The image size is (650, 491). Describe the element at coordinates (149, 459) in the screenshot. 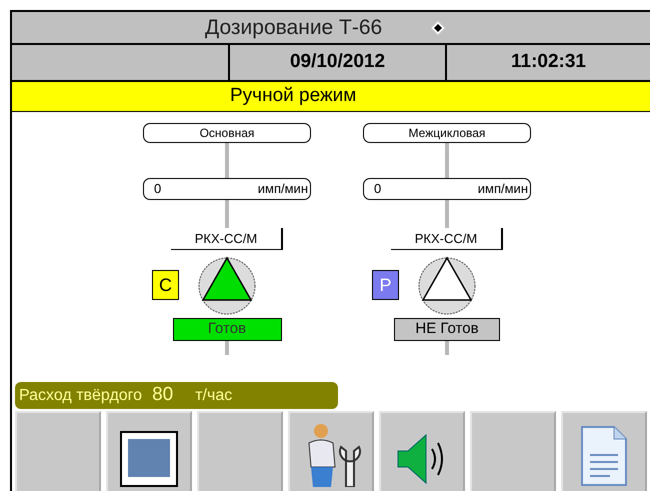

I see `screen-icon` at that location.